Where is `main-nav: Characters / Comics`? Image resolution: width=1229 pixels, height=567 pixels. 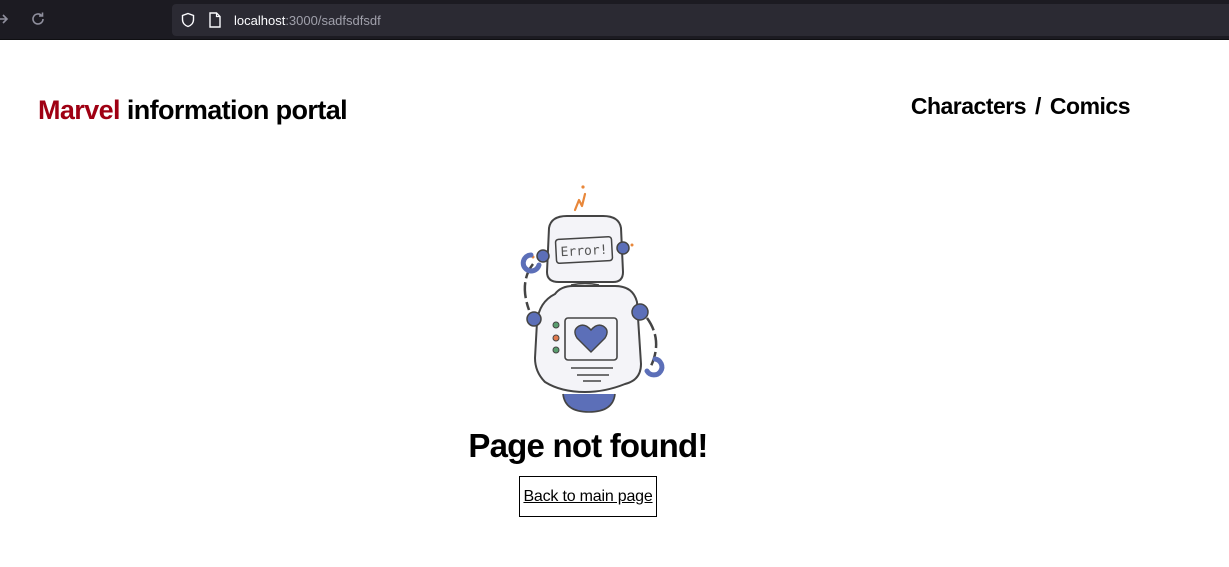 main-nav: Characters / Comics is located at coordinates (1021, 106).